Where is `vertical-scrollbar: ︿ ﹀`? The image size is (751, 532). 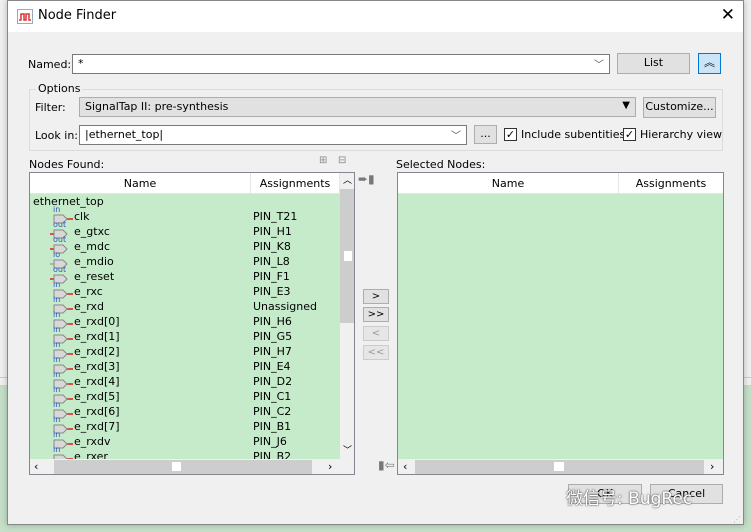
vertical-scrollbar: ︿ ﹀ is located at coordinates (347, 316).